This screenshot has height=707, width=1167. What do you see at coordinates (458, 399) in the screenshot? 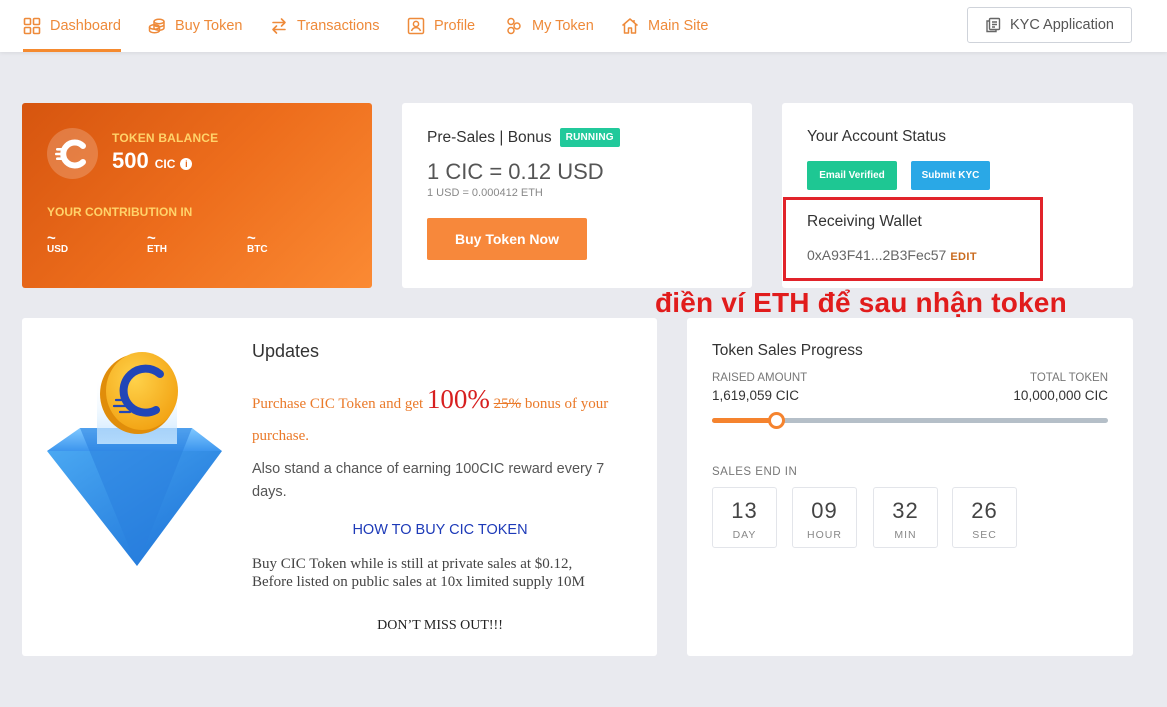
I see `promo-bonus-percent: 100%` at bounding box center [458, 399].